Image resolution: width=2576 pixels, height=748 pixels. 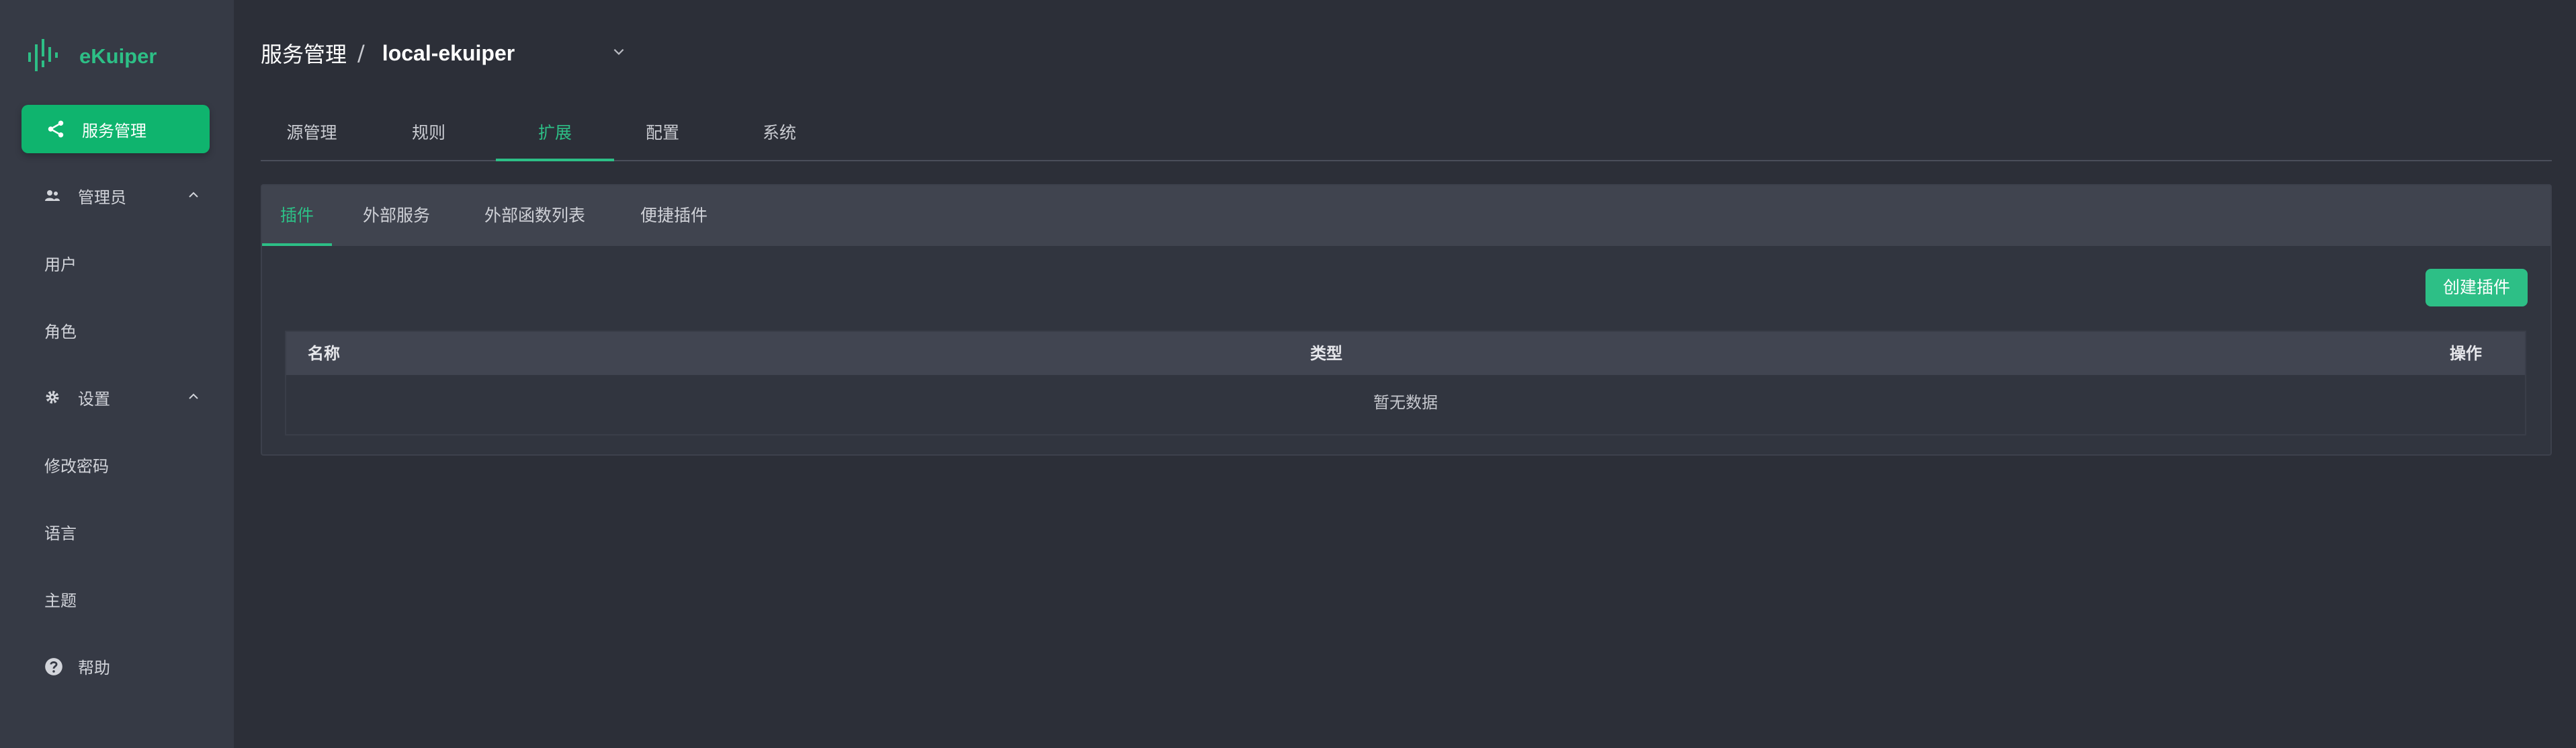 I want to click on sidebar-item-users: 用户, so click(x=60, y=263).